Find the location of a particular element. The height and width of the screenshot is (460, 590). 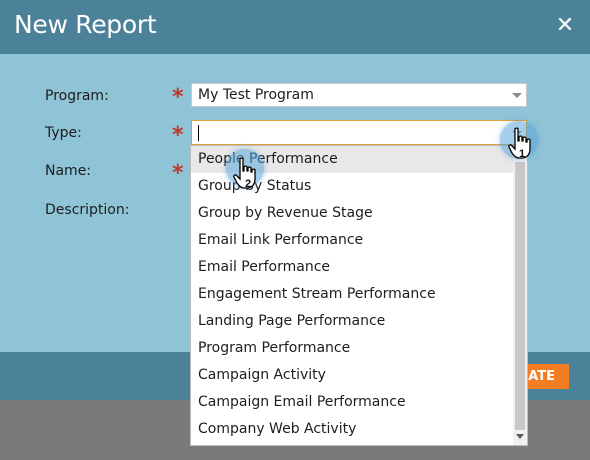

program-select: My Test Program is located at coordinates (359, 95).